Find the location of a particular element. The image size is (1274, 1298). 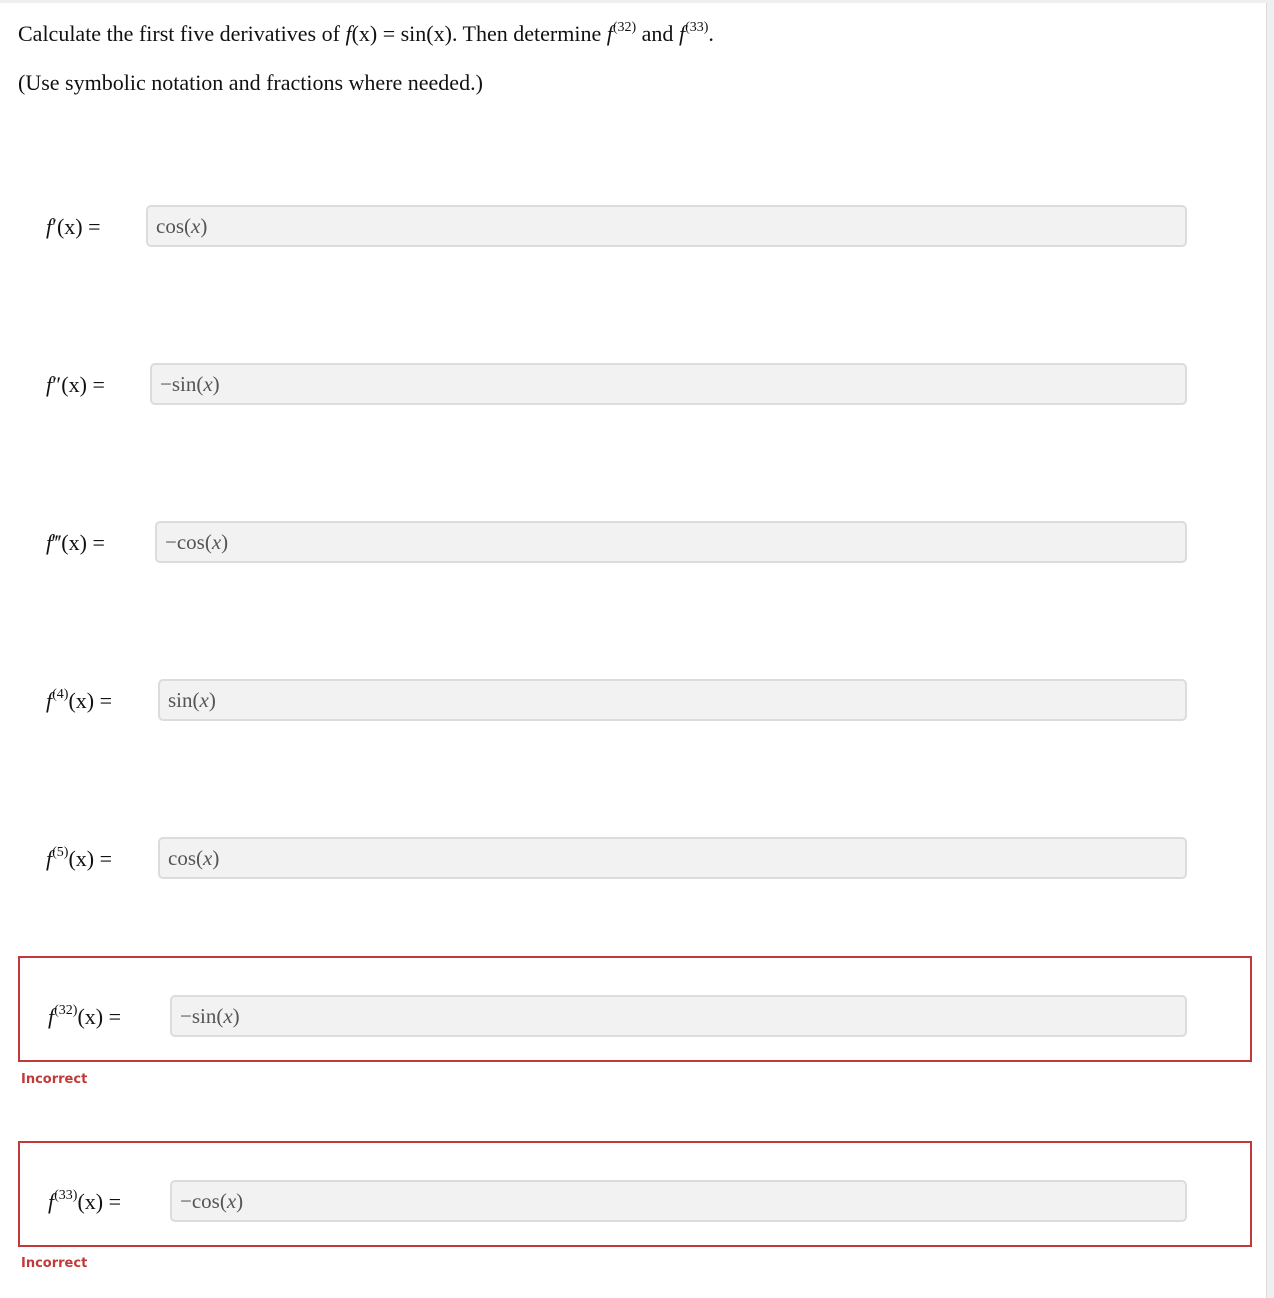

answer-field-f3: −cos(x) is located at coordinates (671, 542).